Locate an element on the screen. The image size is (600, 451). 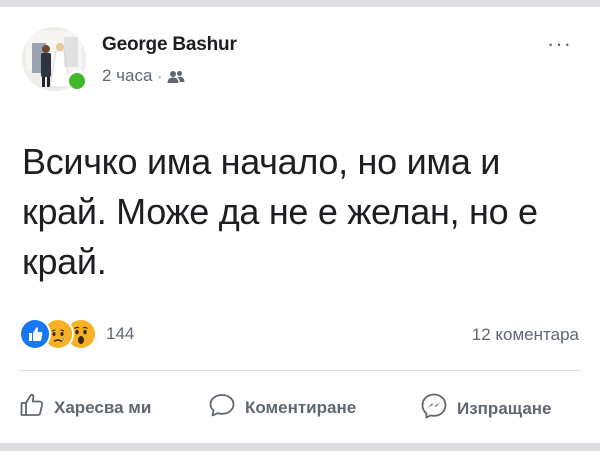
author-name: George Bashur is located at coordinates (169, 45).